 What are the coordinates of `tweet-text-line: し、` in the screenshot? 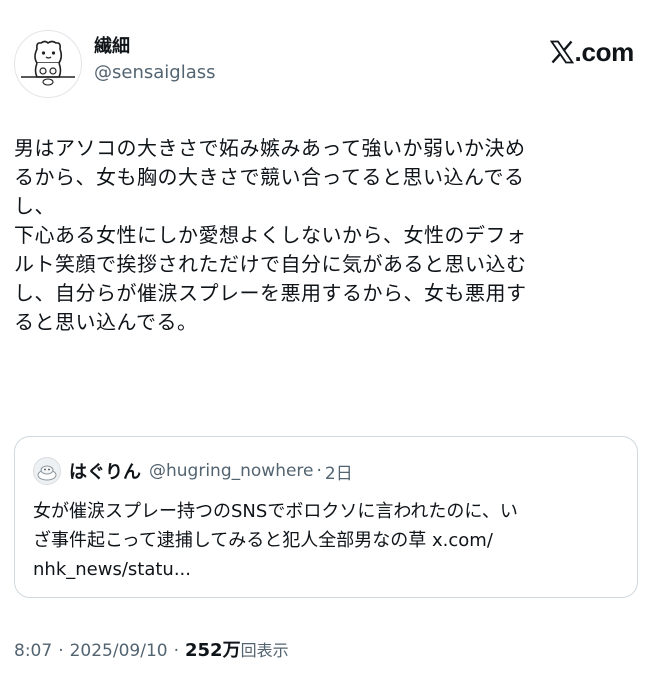 It's located at (34, 206).